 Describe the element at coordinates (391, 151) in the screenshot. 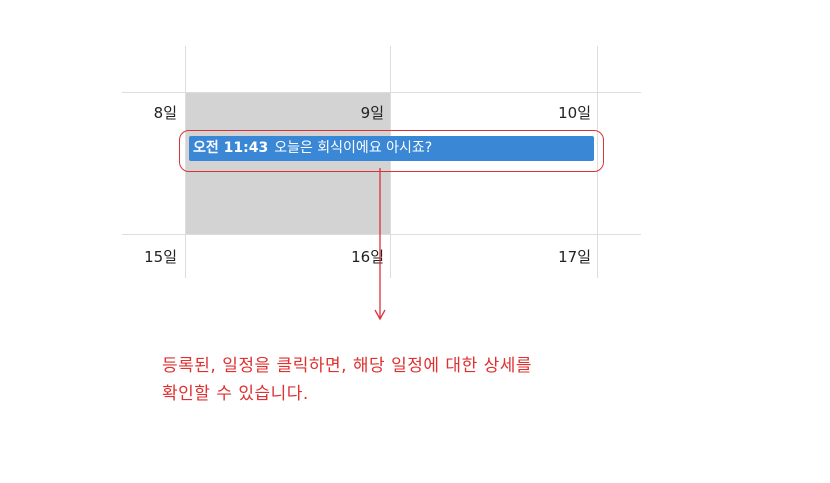

I see `annotation-highlight-box` at that location.